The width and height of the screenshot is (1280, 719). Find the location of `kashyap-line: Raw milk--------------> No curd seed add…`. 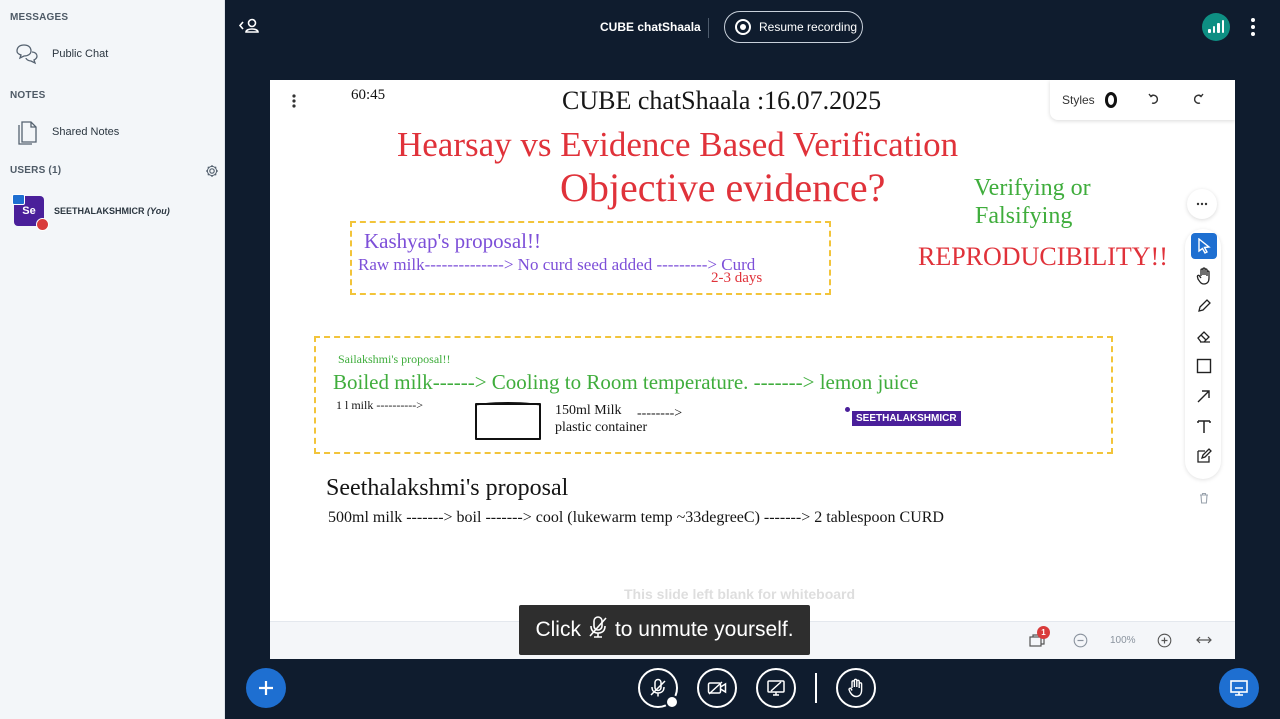

kashyap-line: Raw milk--------------> No curd seed add… is located at coordinates (557, 264).